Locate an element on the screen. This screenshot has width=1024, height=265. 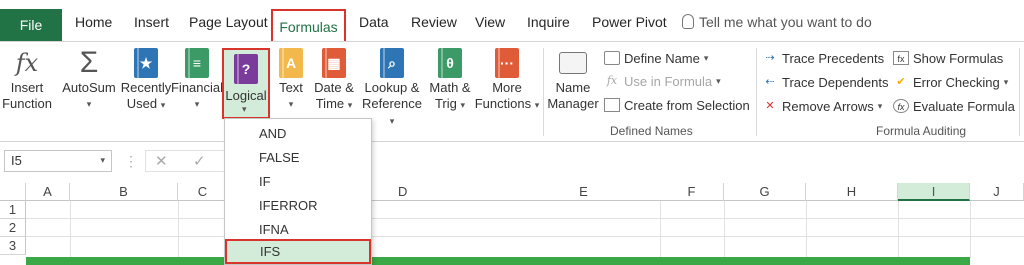
tab-page-layout: Page Layout is located at coordinates (228, 22).